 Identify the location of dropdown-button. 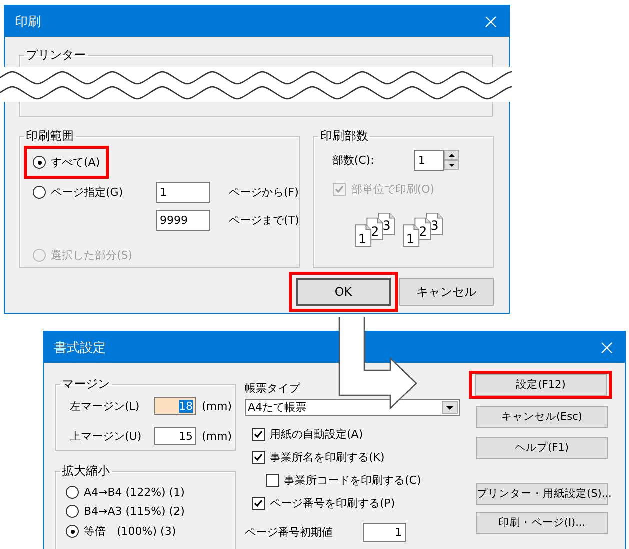
(450, 407).